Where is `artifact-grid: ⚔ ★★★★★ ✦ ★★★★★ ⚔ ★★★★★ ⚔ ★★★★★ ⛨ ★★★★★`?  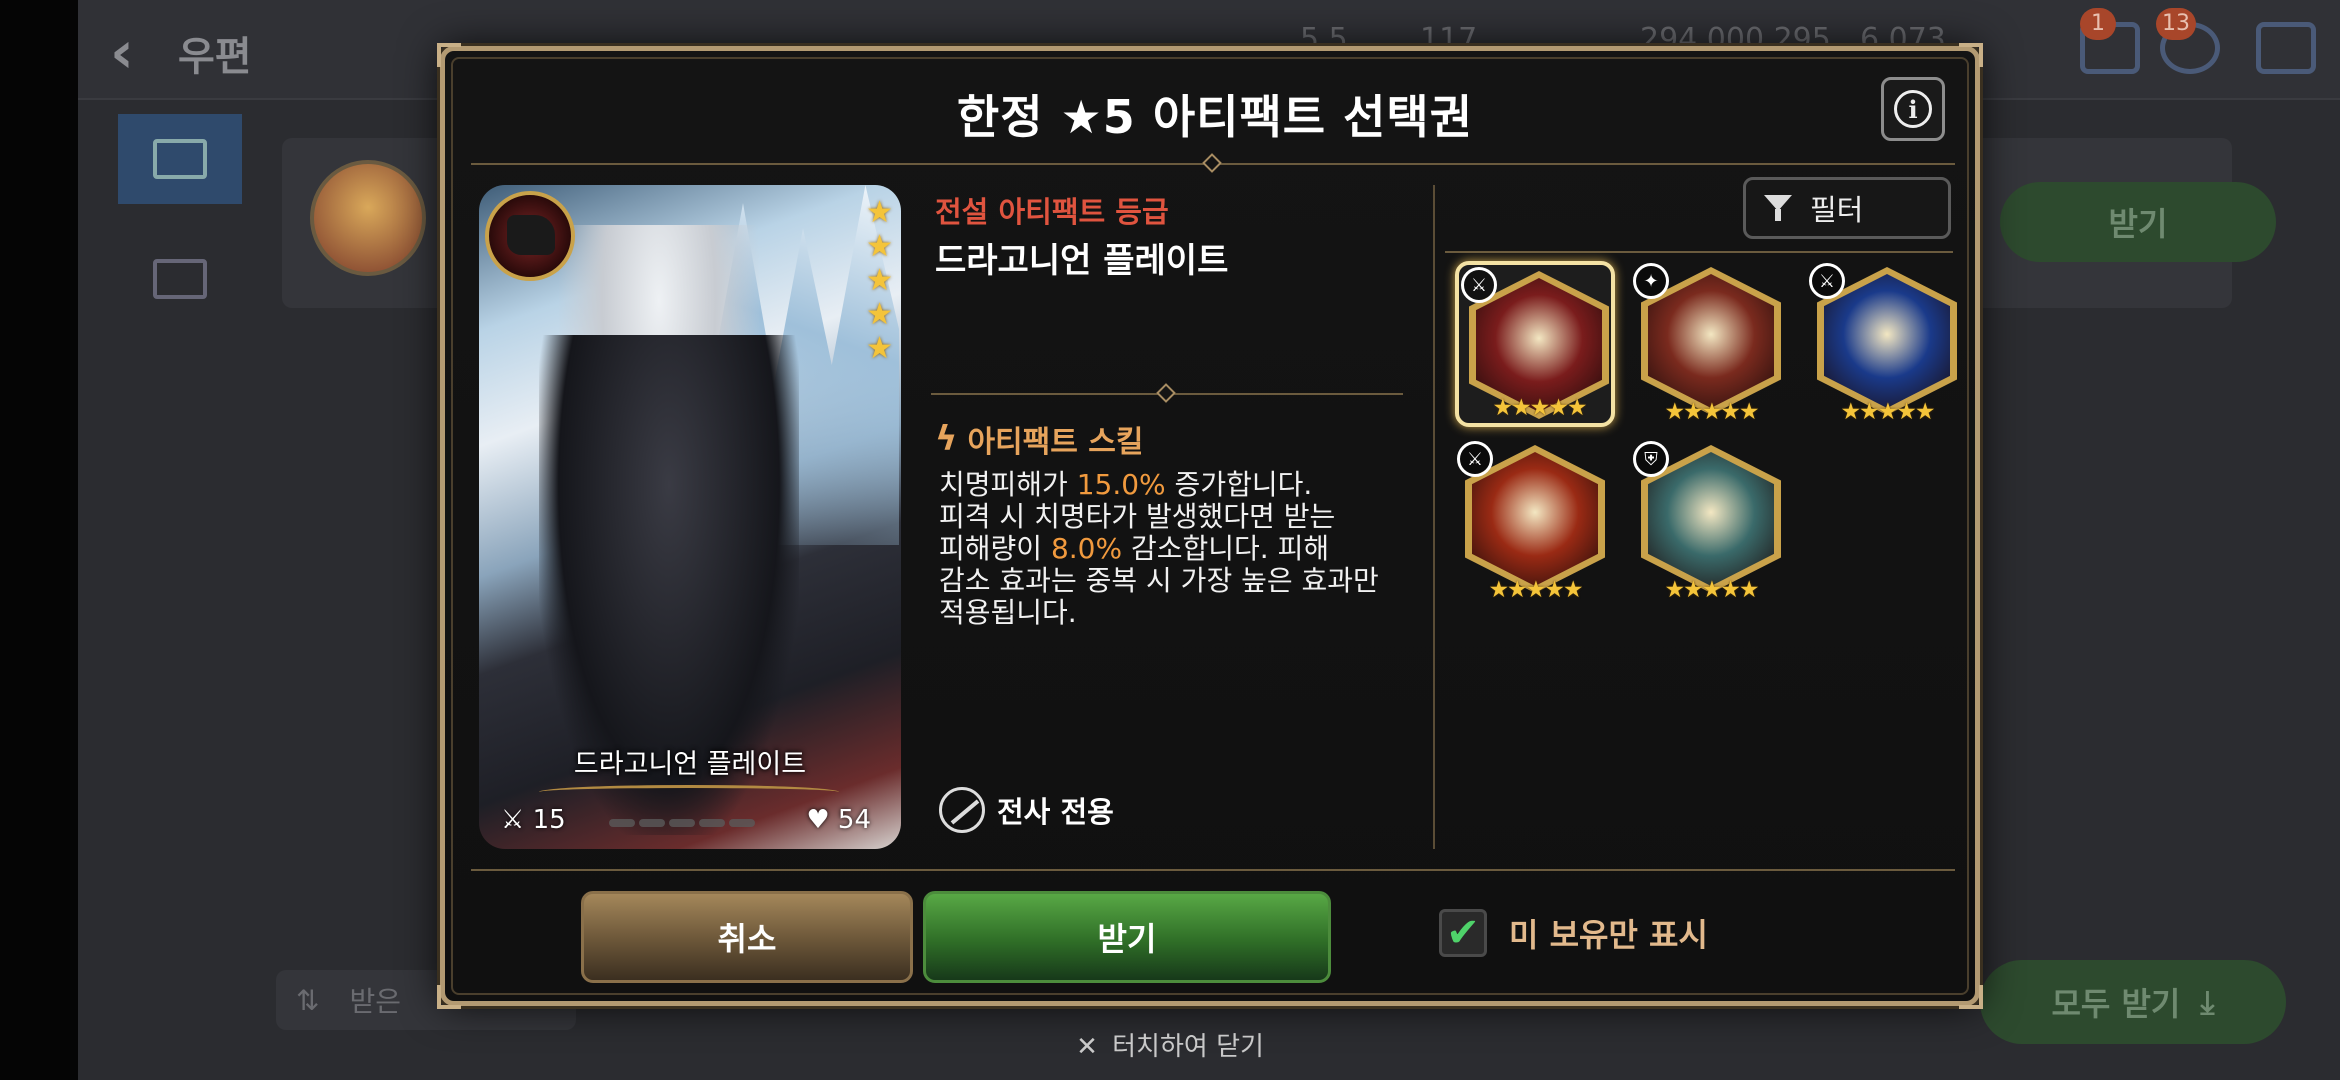
artifact-grid: ⚔ ★★★★★ ✦ ★★★★★ ⚔ ★★★★★ ⚔ ★★★★★ ⛨ ★★★★★ is located at coordinates (1705, 541).